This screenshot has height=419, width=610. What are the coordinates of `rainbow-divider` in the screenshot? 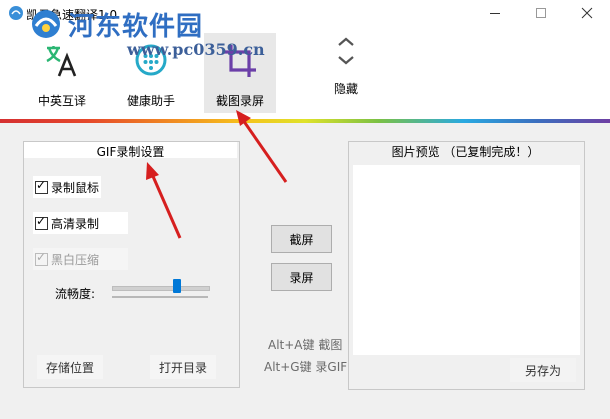 It's located at (305, 121).